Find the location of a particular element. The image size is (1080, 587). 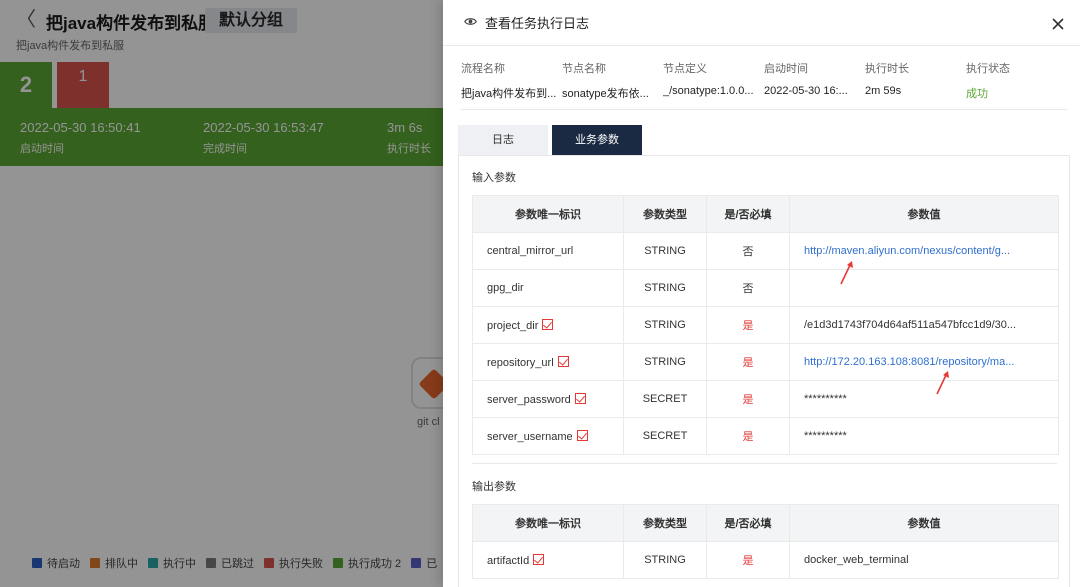

info-key: 启动时间 is located at coordinates (786, 69).